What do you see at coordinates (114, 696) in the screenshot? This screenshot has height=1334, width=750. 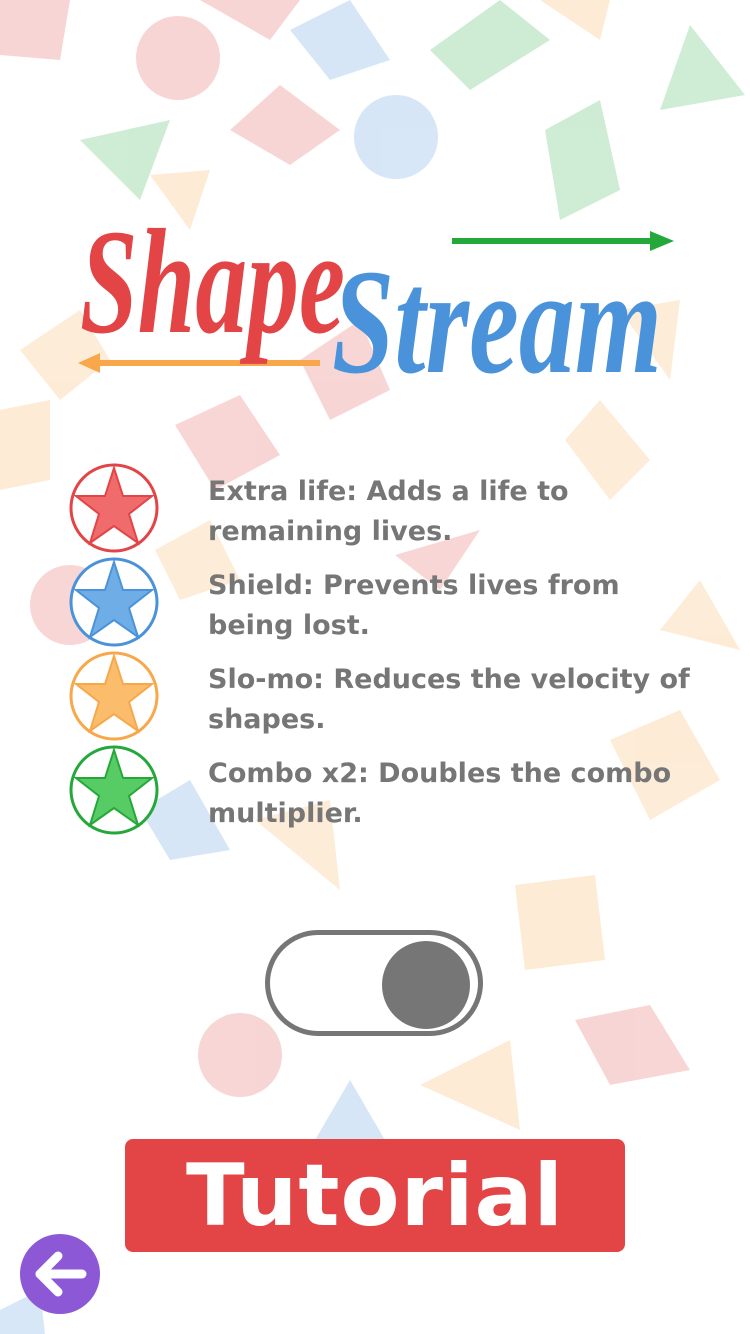 I see `orange-star-icon` at bounding box center [114, 696].